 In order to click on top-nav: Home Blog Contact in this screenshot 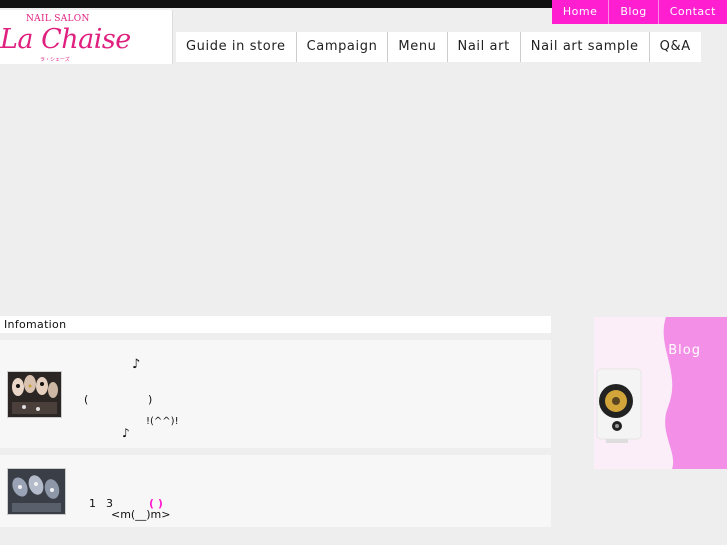, I will do `click(639, 12)`.